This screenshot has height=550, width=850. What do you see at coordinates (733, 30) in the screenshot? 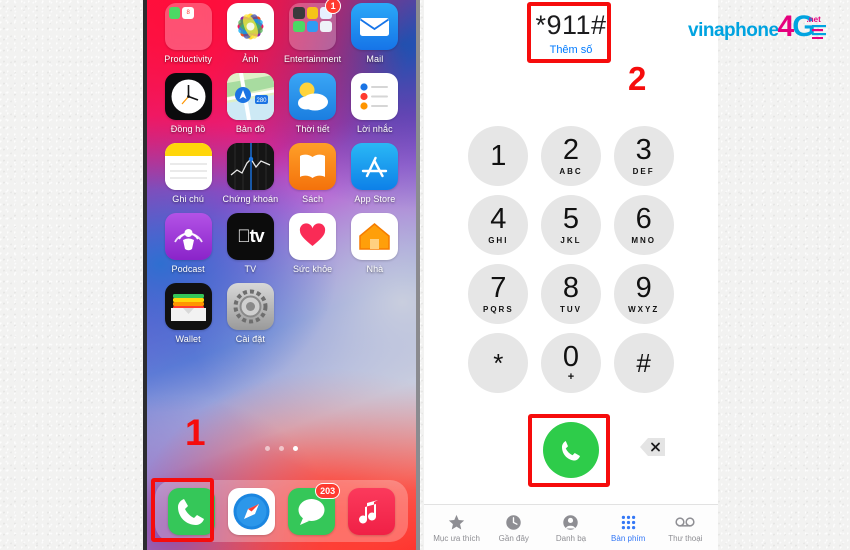
I see `logo-text-vinaphone: vinaphone` at bounding box center [733, 30].